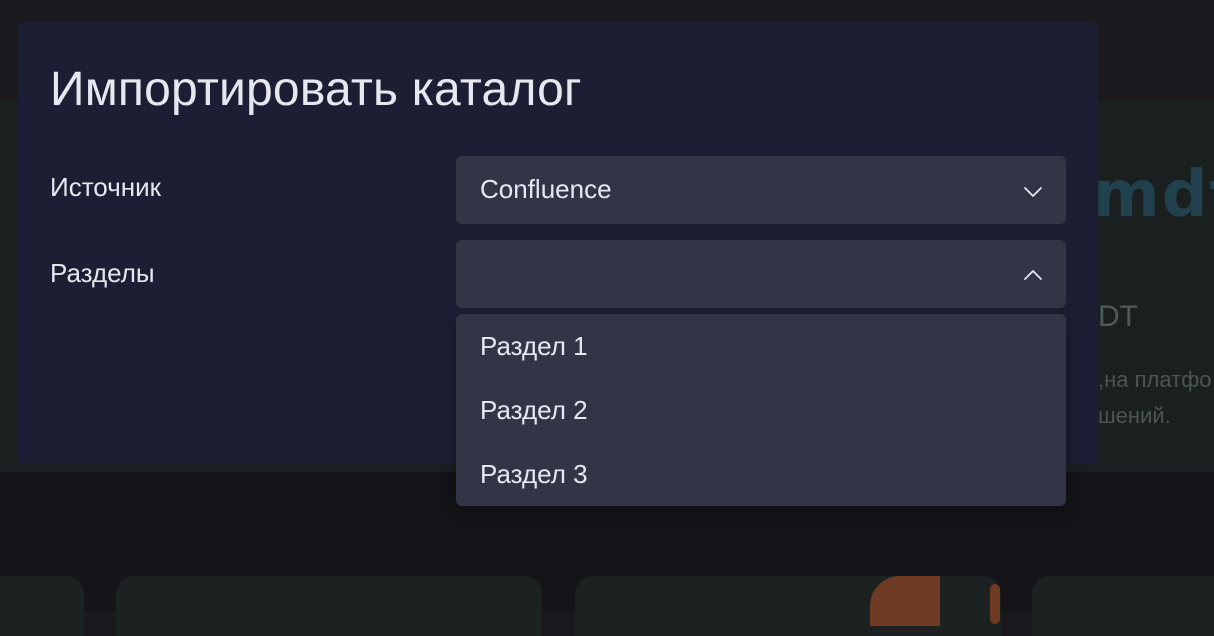  What do you see at coordinates (1153, 195) in the screenshot?
I see `background-logo: mdt` at bounding box center [1153, 195].